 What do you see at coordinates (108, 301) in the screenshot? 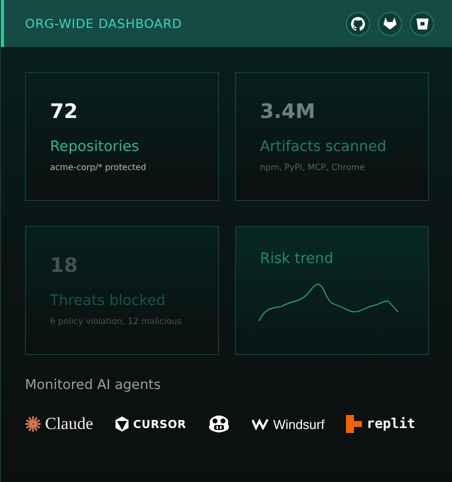
I see `stat-label: Threats blocked` at bounding box center [108, 301].